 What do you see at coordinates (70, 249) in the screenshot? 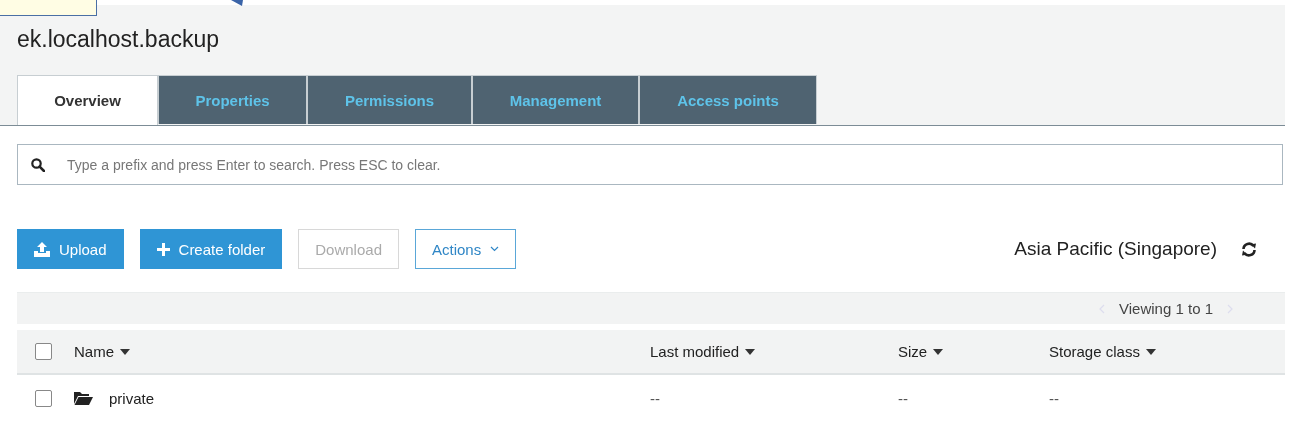
I see `upload-button: Upload` at bounding box center [70, 249].